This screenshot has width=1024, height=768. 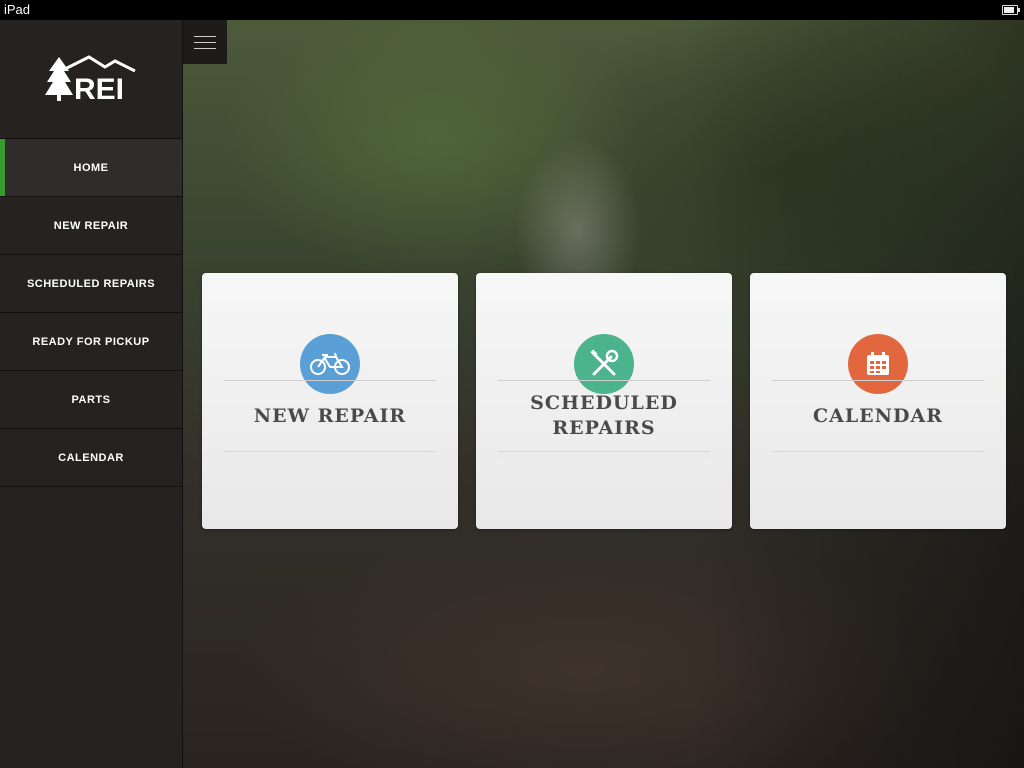 I want to click on battery-icon, so click(x=1011, y=10).